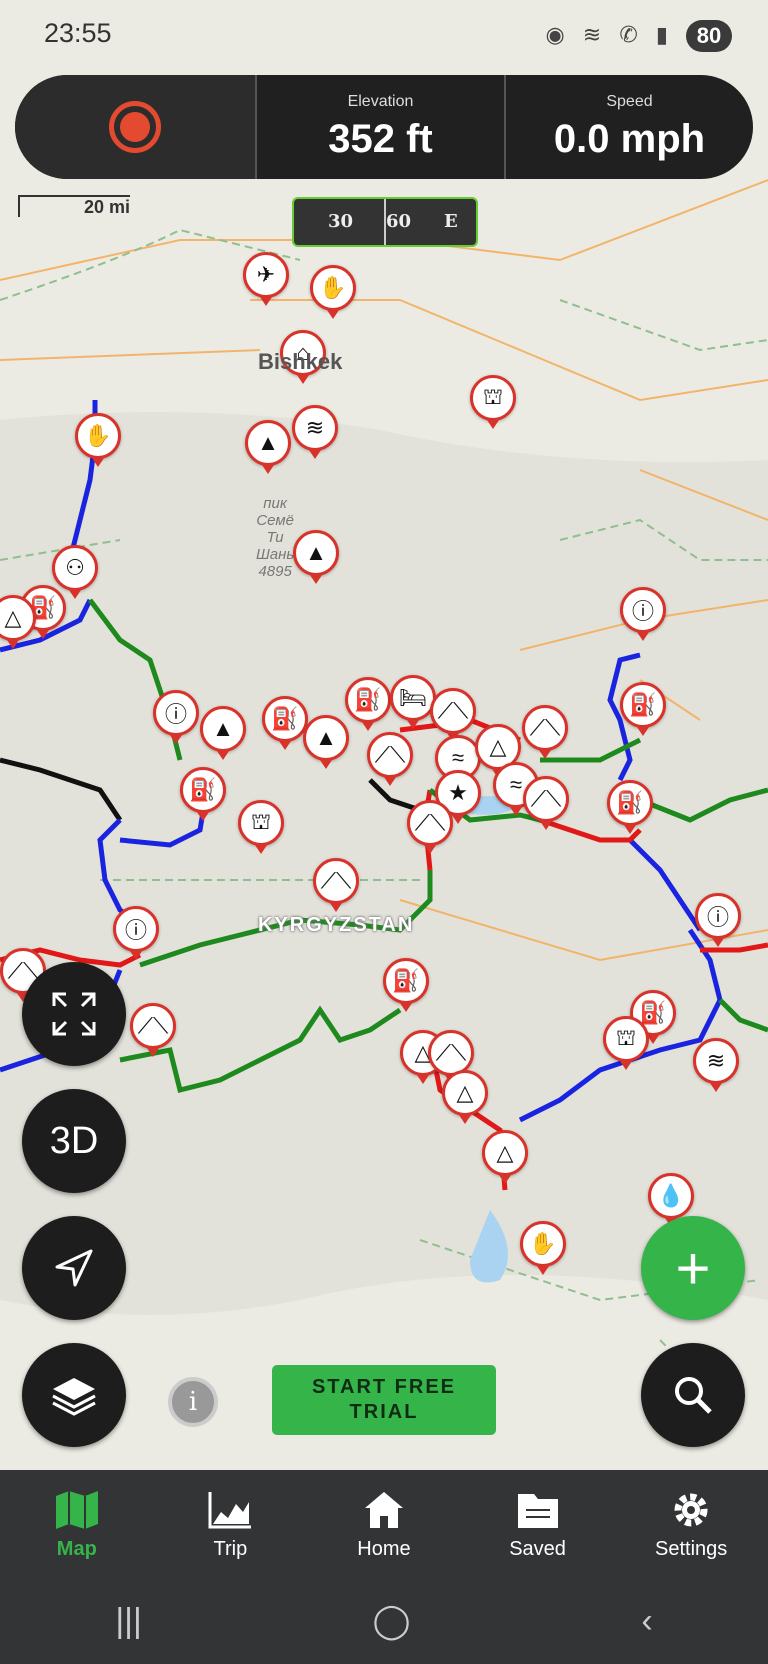  I want to click on navigation-arrow-icon, so click(74, 1268).